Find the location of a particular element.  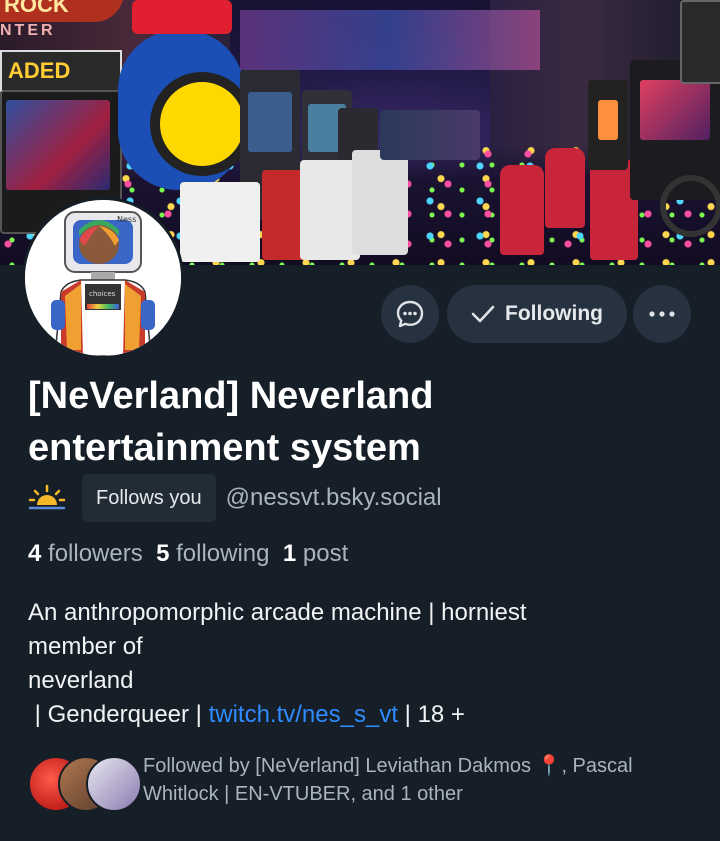

posts-label: post is located at coordinates (325, 553).